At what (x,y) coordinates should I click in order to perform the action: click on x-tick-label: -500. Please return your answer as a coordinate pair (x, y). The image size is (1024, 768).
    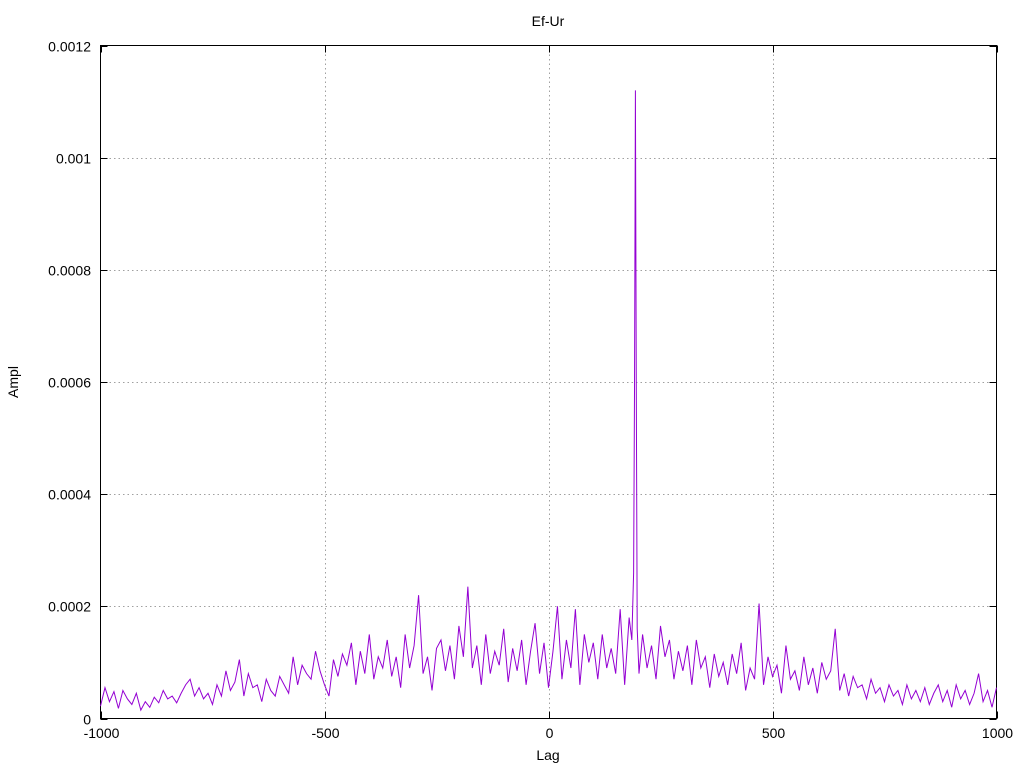
    Looking at the image, I should click on (325, 733).